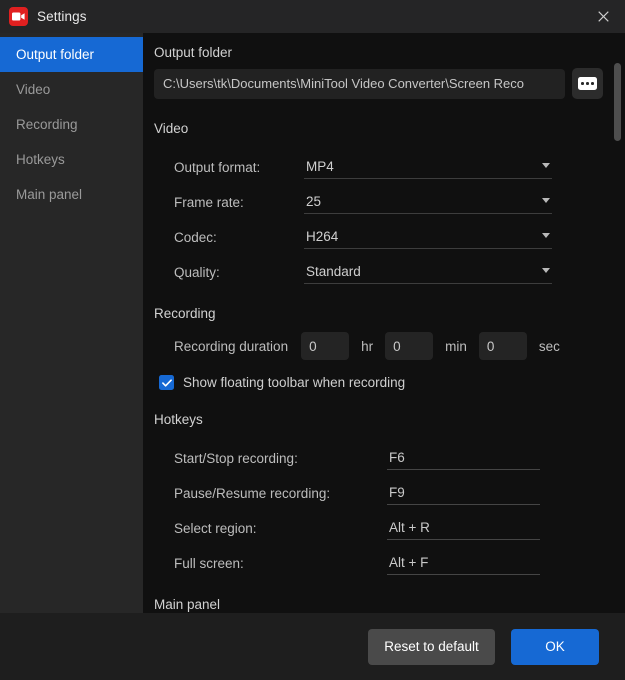  Describe the element at coordinates (231, 346) in the screenshot. I see `recording-duration-label: Recording duration` at that location.